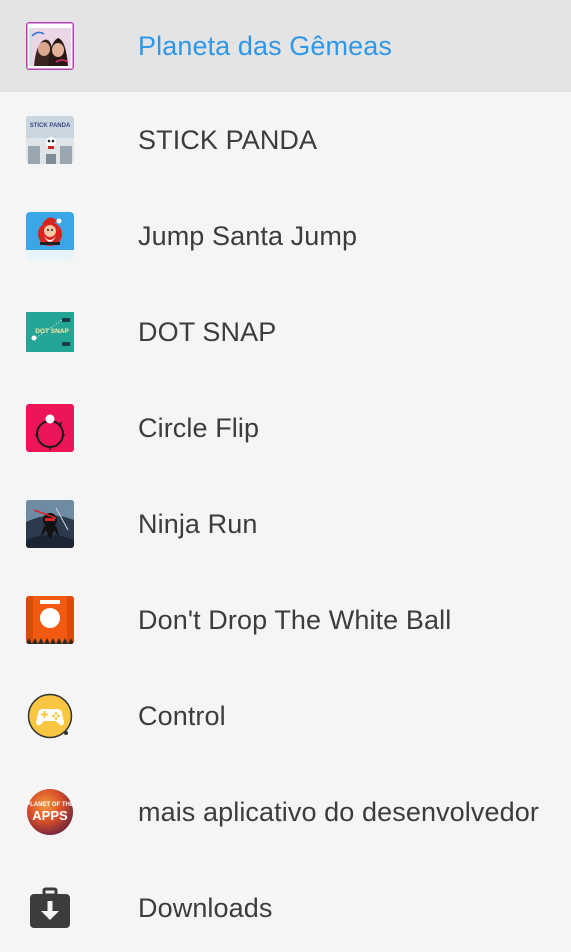 The width and height of the screenshot is (571, 952). I want to click on menu-item-label: Downloads, so click(205, 907).